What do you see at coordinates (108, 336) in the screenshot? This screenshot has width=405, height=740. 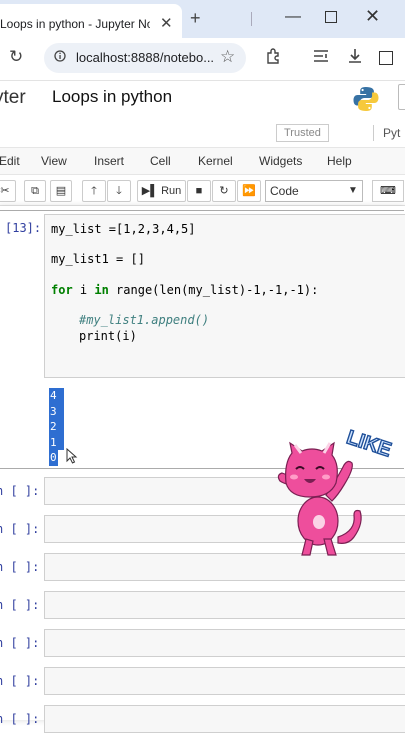 I see `code-line: print(i)` at bounding box center [108, 336].